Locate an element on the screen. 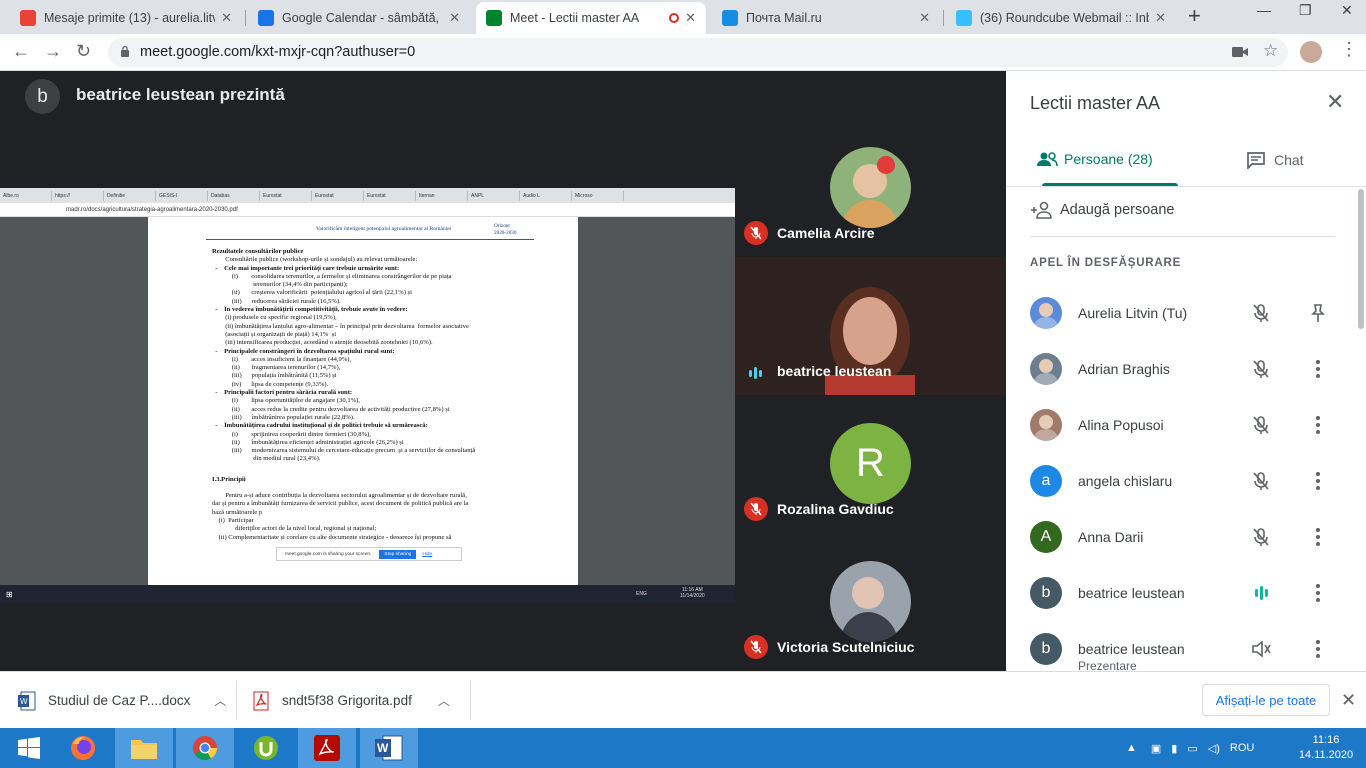 The width and height of the screenshot is (1366, 768). pdf-icon is located at coordinates (261, 700).